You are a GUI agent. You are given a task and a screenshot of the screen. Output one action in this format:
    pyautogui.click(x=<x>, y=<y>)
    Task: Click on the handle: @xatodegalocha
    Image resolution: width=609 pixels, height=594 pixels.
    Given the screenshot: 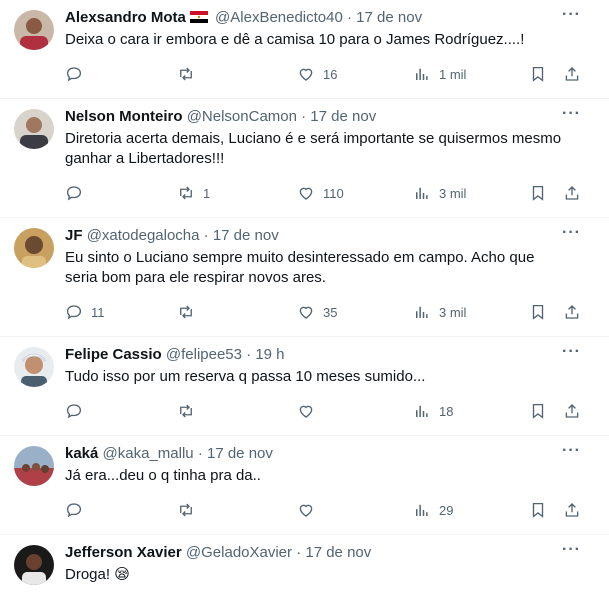 What is the action you would take?
    pyautogui.click(x=143, y=235)
    